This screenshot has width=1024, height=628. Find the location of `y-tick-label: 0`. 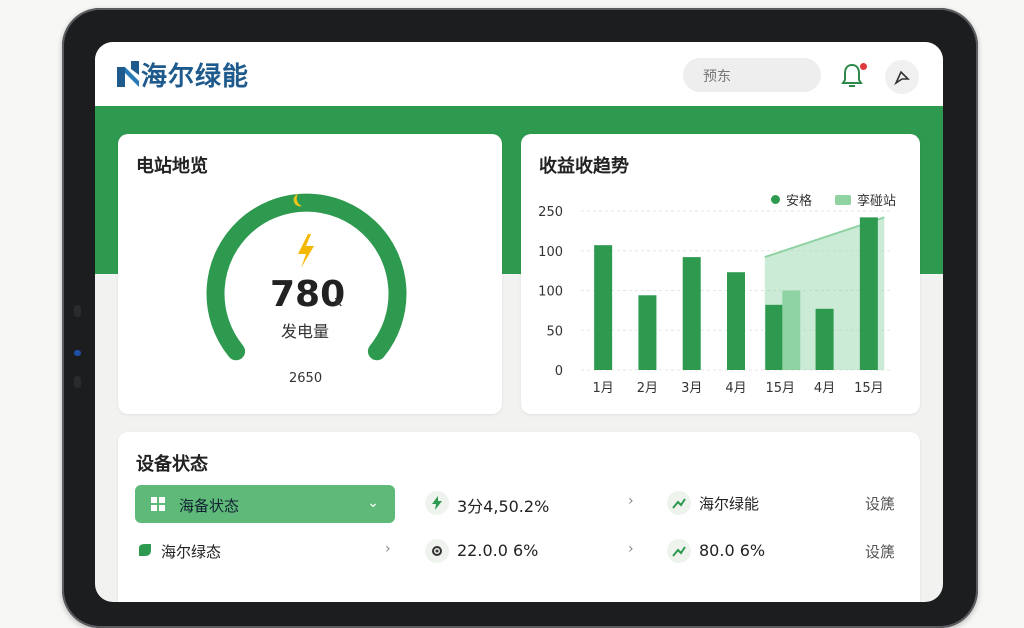

y-tick-label: 0 is located at coordinates (559, 371).